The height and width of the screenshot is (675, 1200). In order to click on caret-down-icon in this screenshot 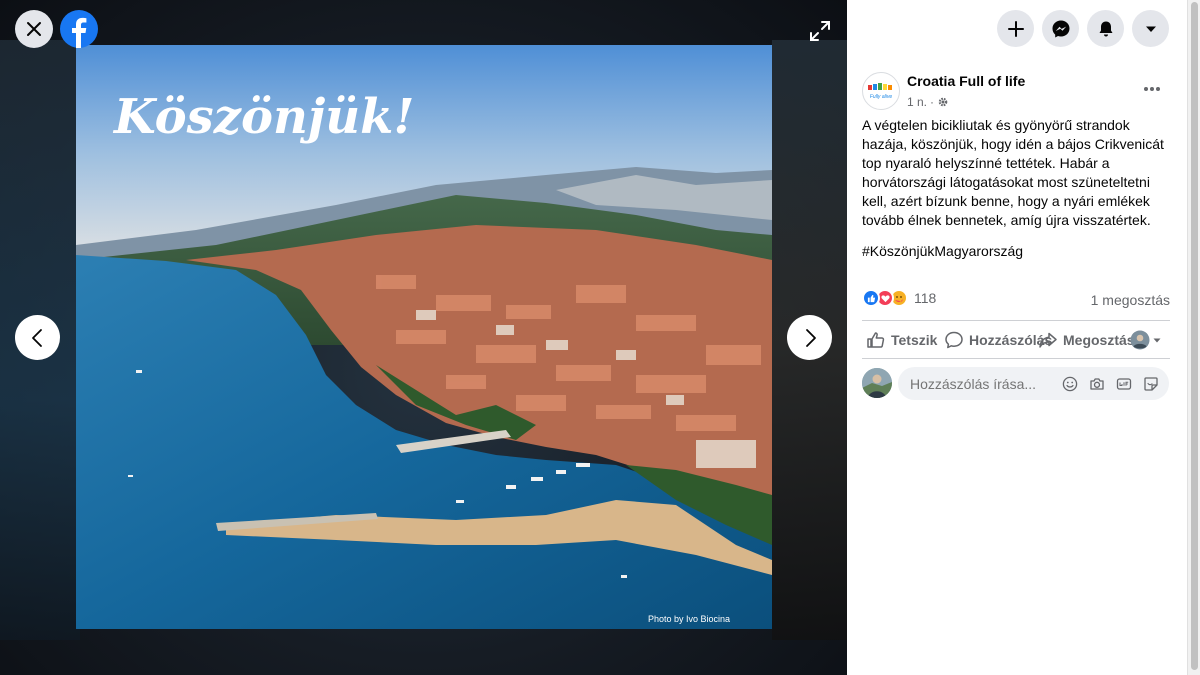, I will do `click(1150, 29)`.